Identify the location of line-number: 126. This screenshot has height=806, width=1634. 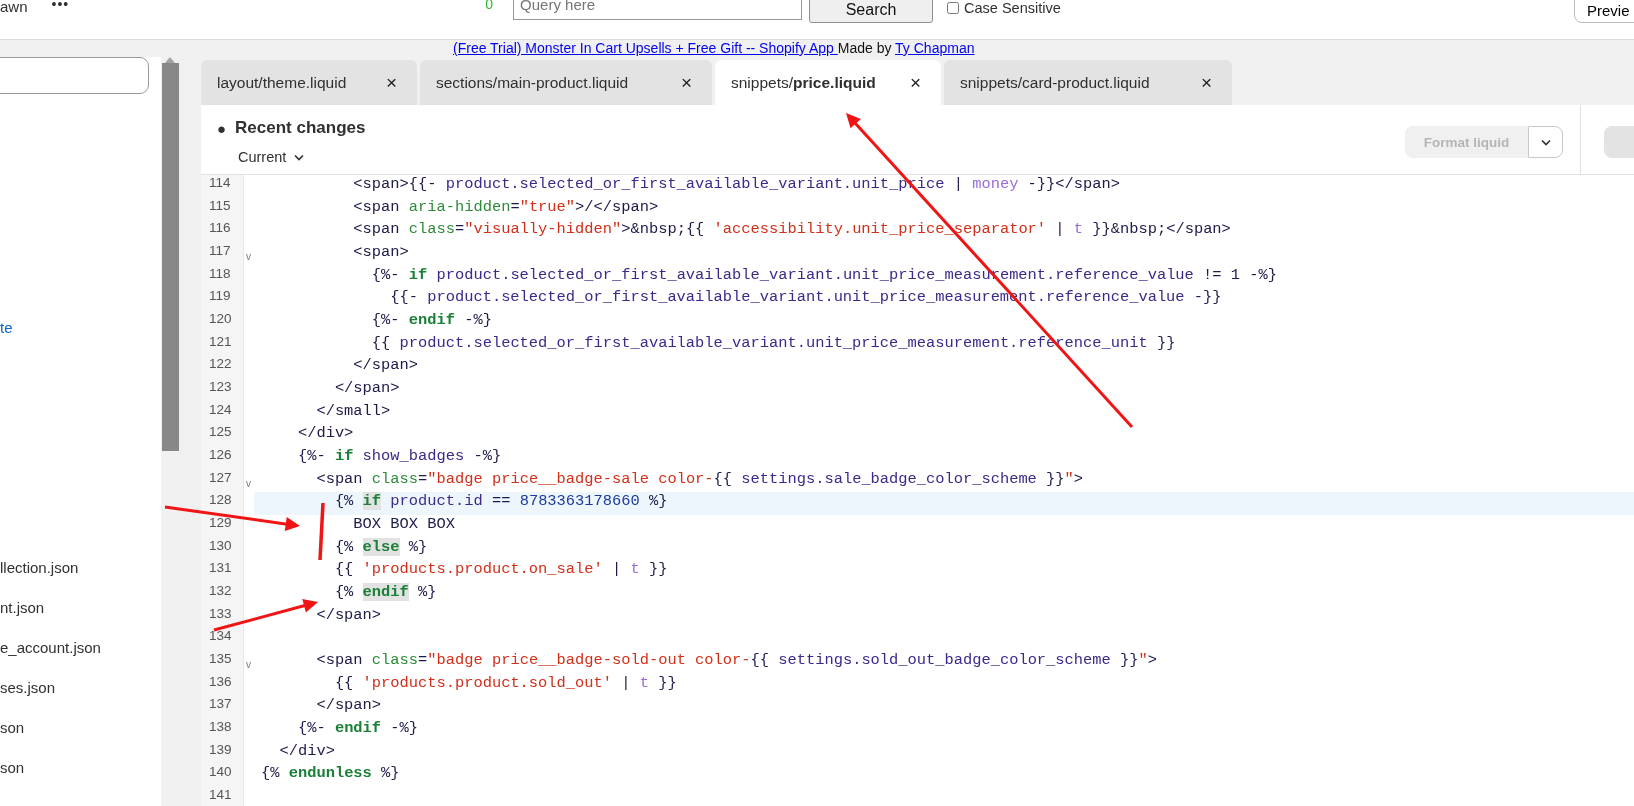
(222, 458).